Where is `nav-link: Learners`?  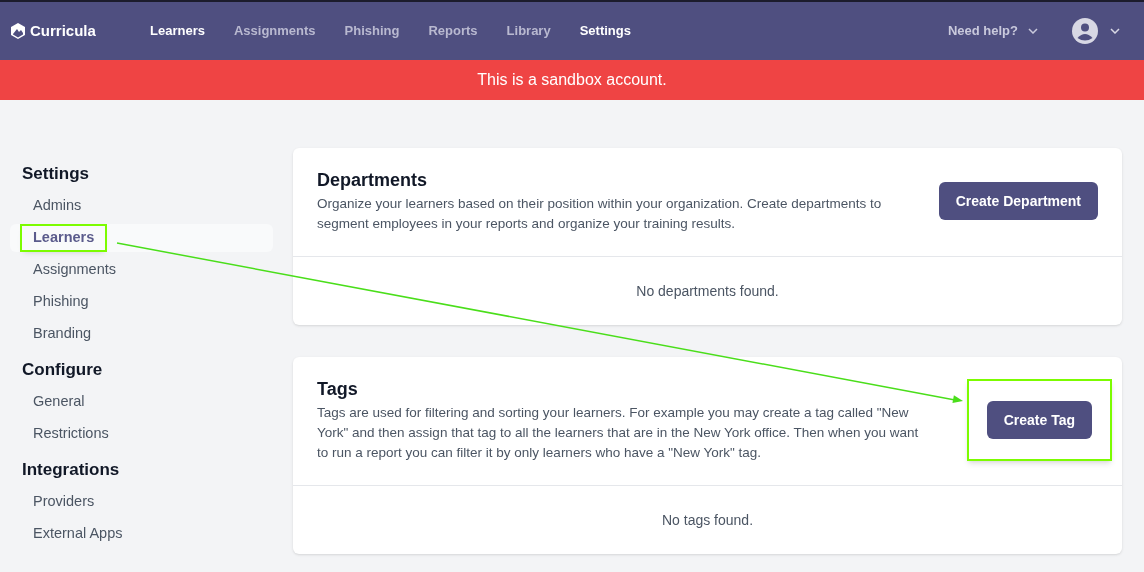
nav-link: Learners is located at coordinates (177, 31).